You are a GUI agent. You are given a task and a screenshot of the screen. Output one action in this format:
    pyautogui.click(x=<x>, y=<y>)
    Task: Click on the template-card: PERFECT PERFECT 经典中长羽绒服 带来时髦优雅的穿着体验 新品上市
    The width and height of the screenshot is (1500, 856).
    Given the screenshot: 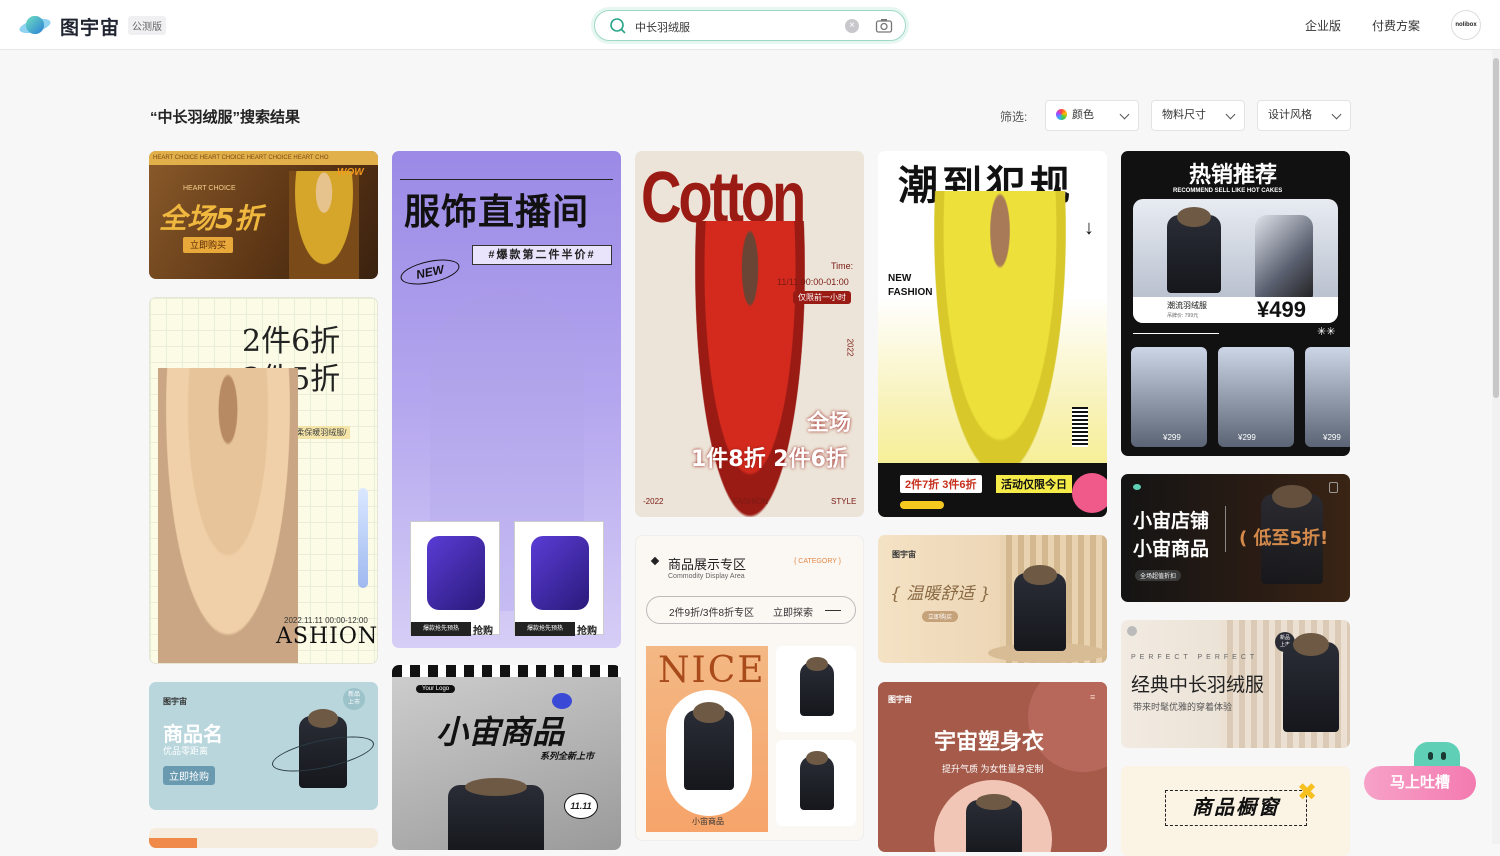 What is the action you would take?
    pyautogui.click(x=1235, y=684)
    